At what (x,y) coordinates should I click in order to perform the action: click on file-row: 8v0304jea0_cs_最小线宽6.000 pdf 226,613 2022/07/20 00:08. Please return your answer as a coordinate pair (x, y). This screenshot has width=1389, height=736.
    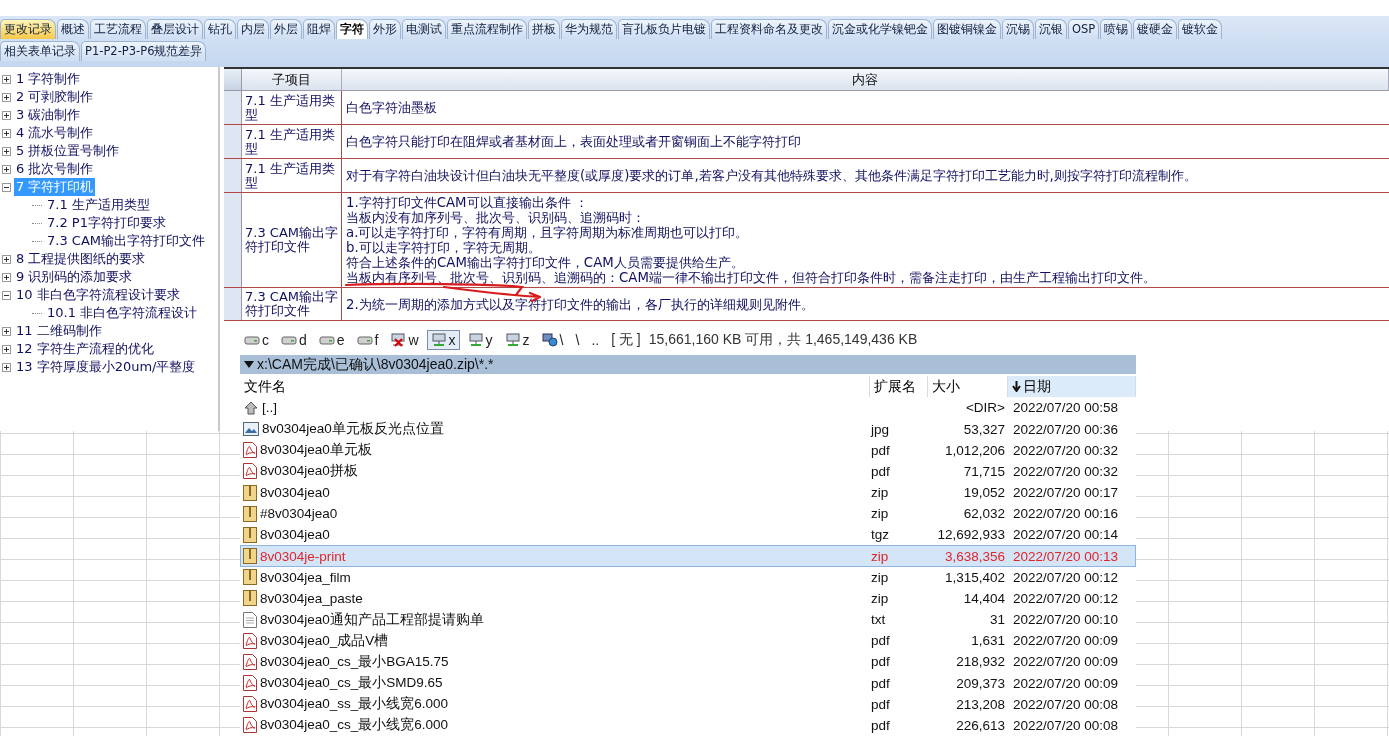
    Looking at the image, I should click on (688, 725).